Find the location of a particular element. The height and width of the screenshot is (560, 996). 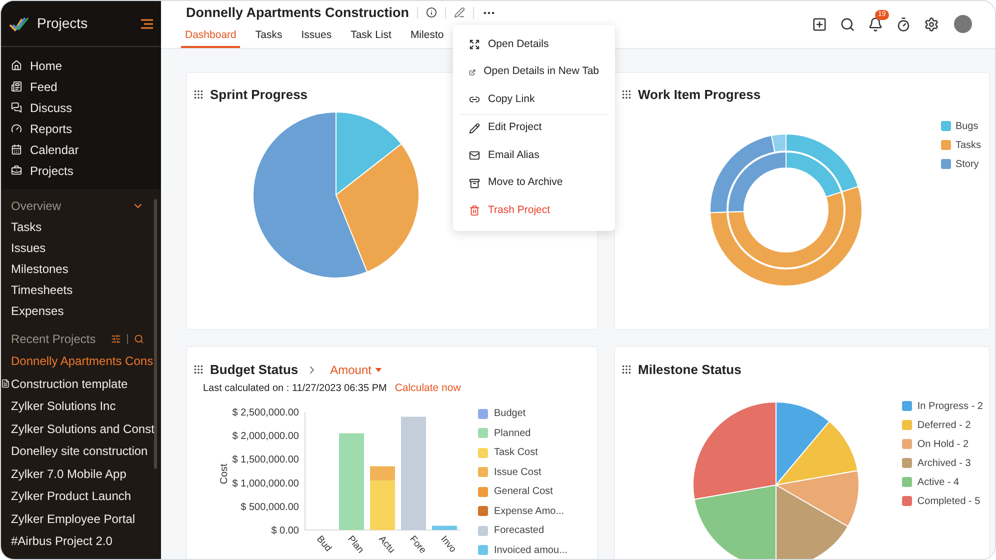

menu-item: Edit Project is located at coordinates (534, 128).